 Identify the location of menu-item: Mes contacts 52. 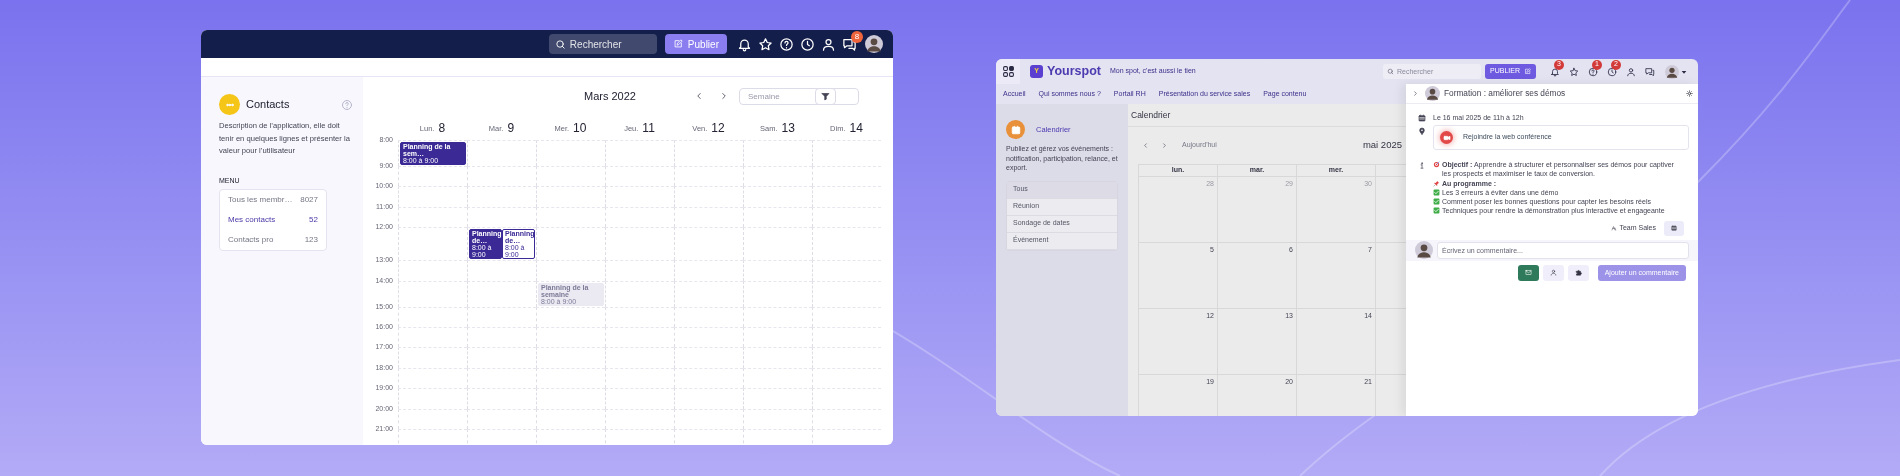
(273, 220).